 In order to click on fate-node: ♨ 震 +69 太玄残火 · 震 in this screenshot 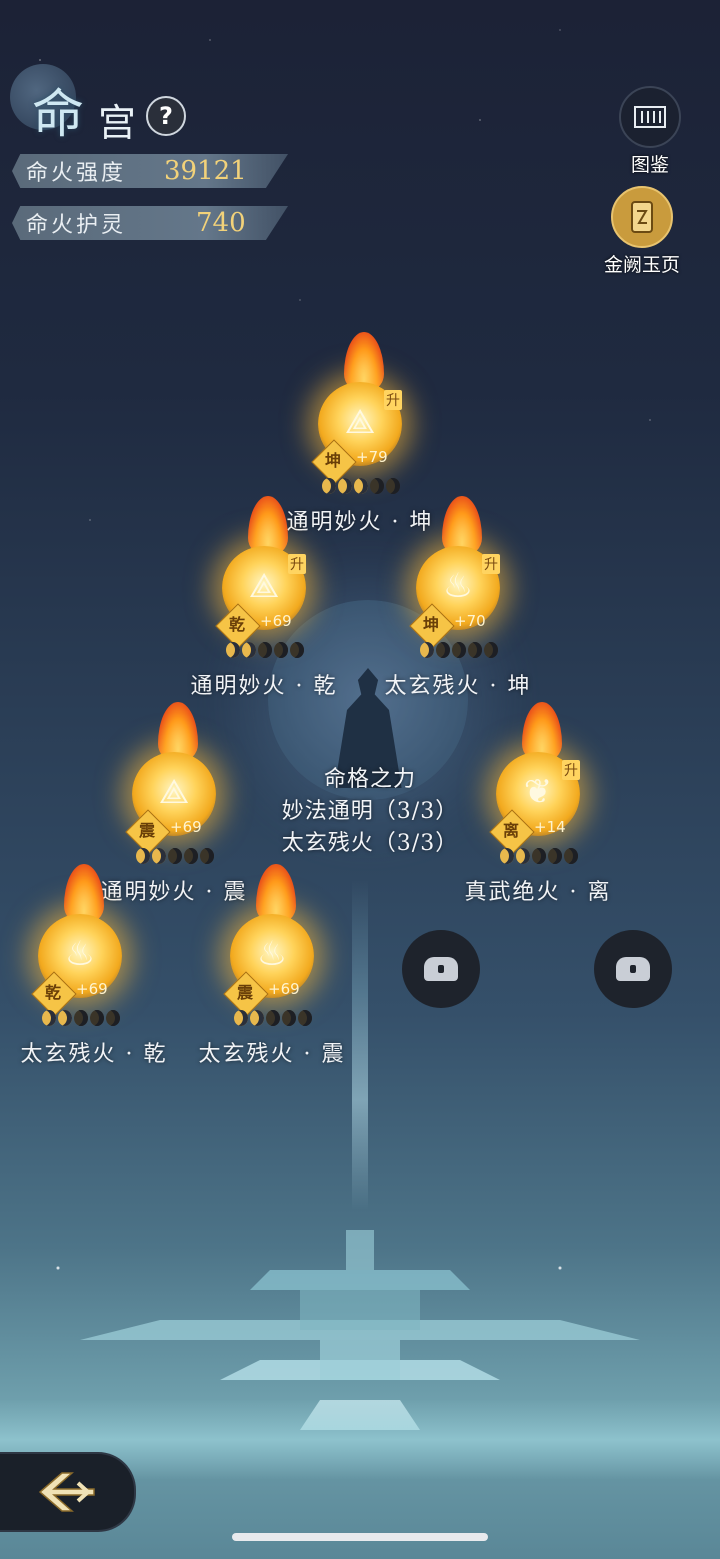, I will do `click(271, 965)`.